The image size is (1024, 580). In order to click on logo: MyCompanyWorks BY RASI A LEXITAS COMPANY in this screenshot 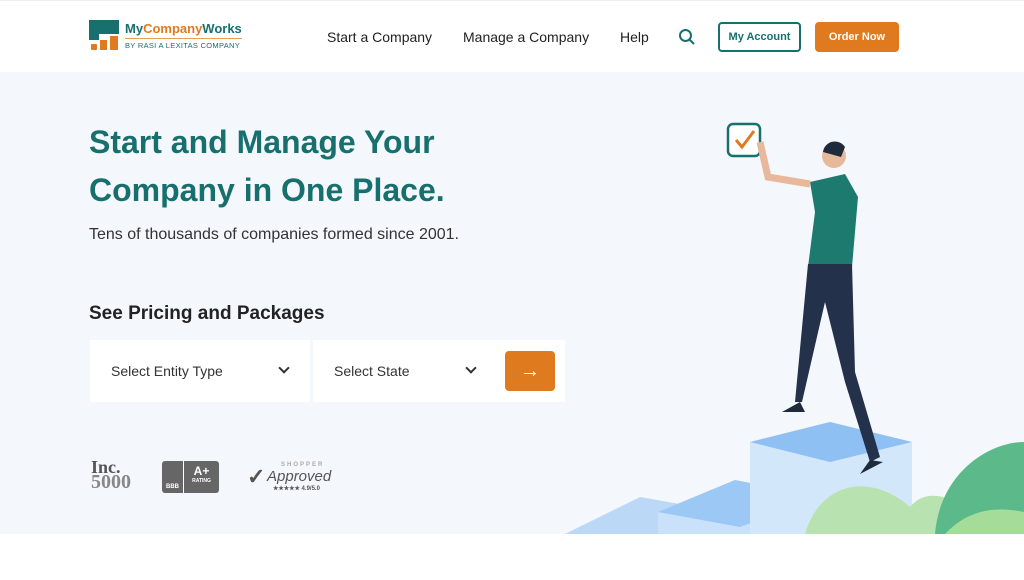, I will do `click(165, 35)`.